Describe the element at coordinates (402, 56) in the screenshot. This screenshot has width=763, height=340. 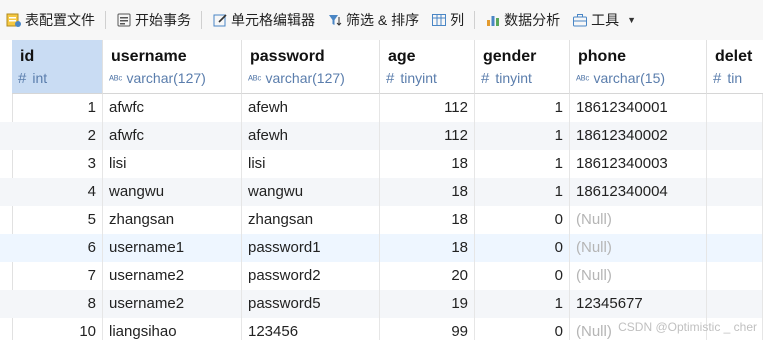
I see `column-name: age` at that location.